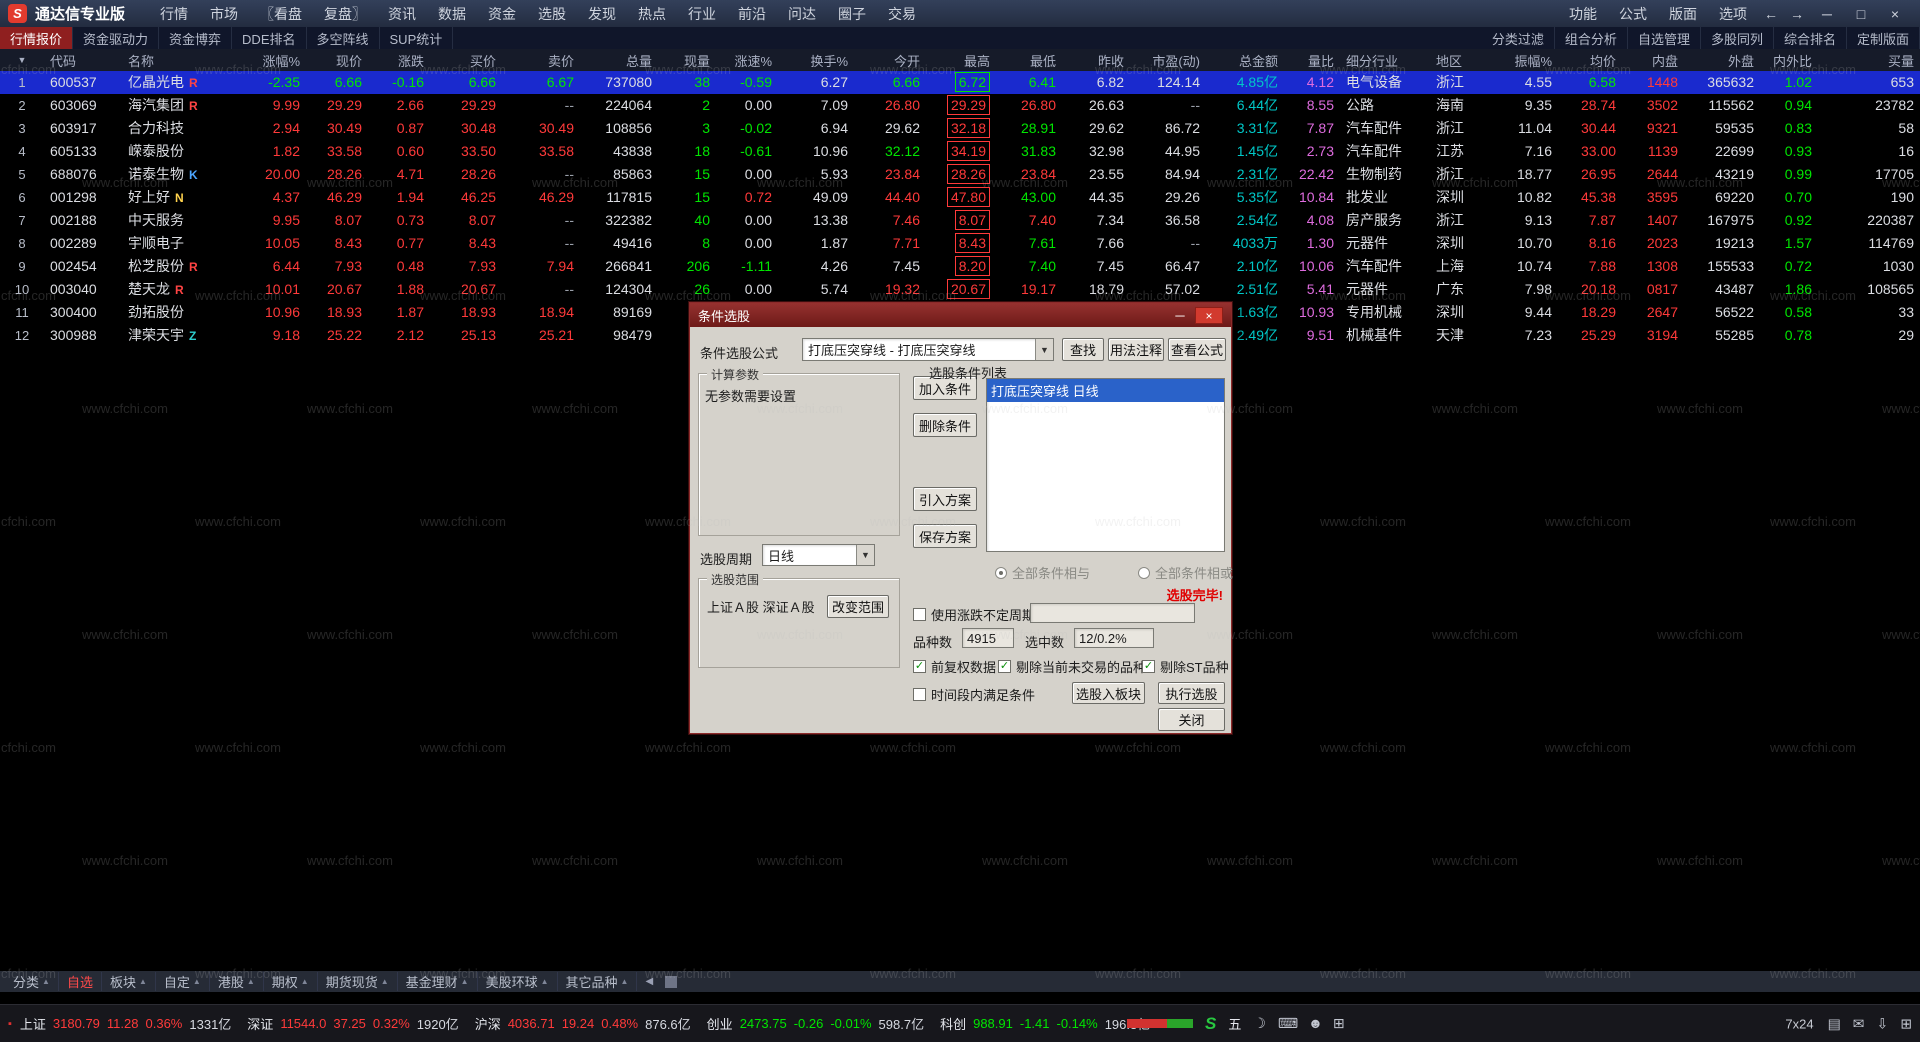 This screenshot has height=1042, width=1920. Describe the element at coordinates (1683, 14) in the screenshot. I see `menubar-item: 版面` at that location.